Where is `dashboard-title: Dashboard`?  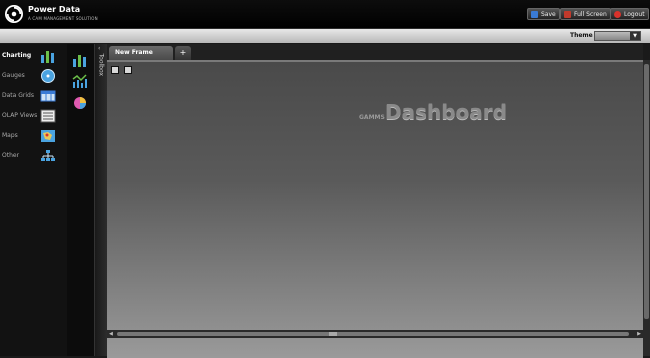 dashboard-title: Dashboard is located at coordinates (446, 112).